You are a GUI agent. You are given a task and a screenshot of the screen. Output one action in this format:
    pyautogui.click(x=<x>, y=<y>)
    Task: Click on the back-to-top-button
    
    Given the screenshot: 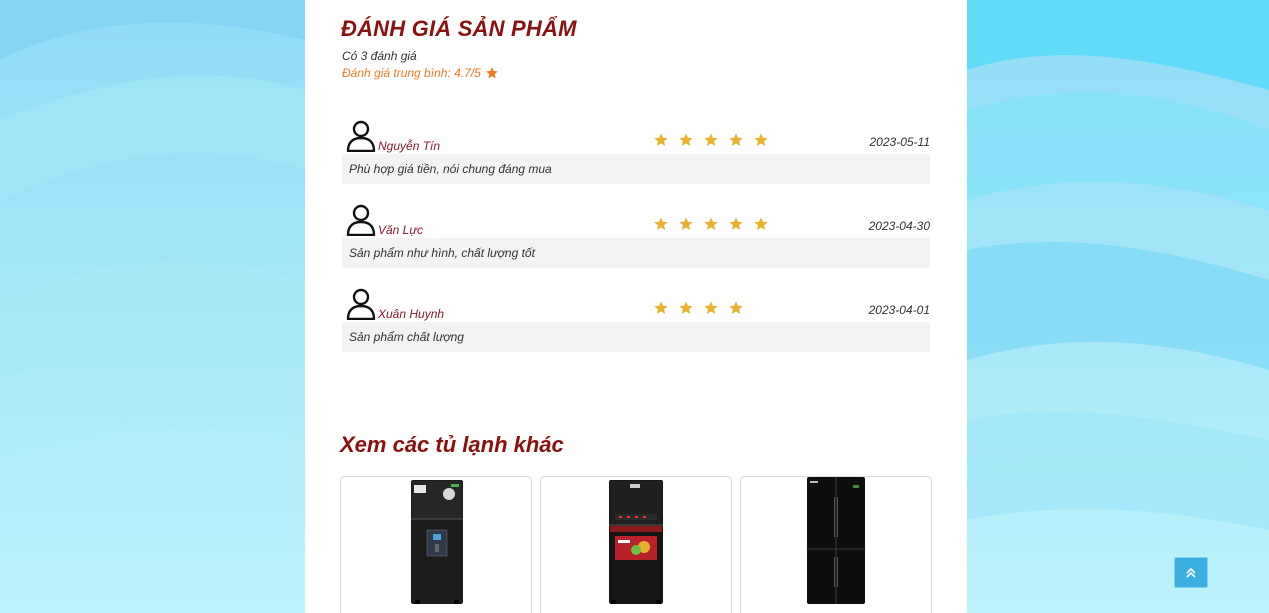 What is the action you would take?
    pyautogui.click(x=1191, y=572)
    